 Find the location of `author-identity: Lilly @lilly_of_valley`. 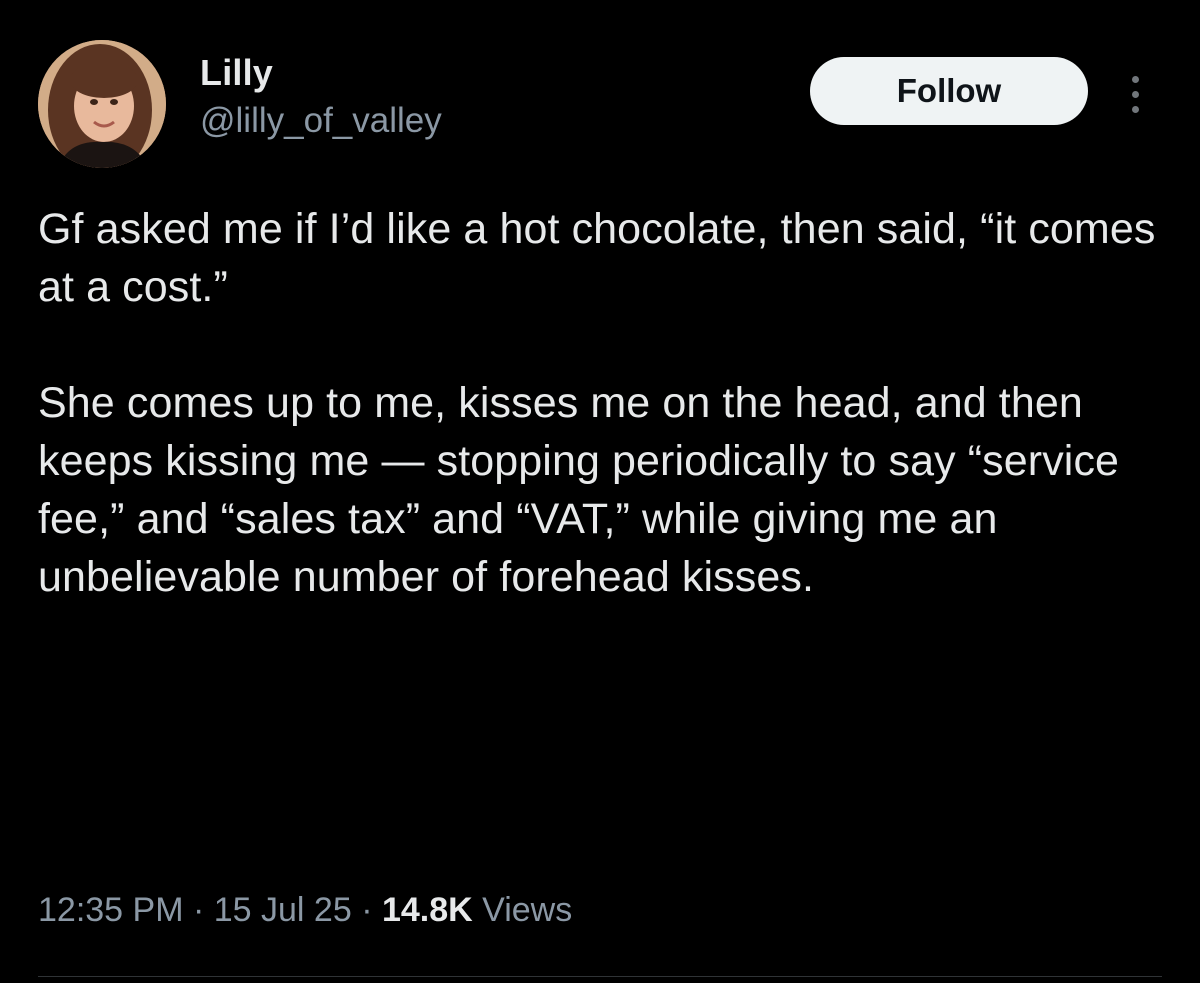

author-identity: Lilly @lilly_of_valley is located at coordinates (321, 97).